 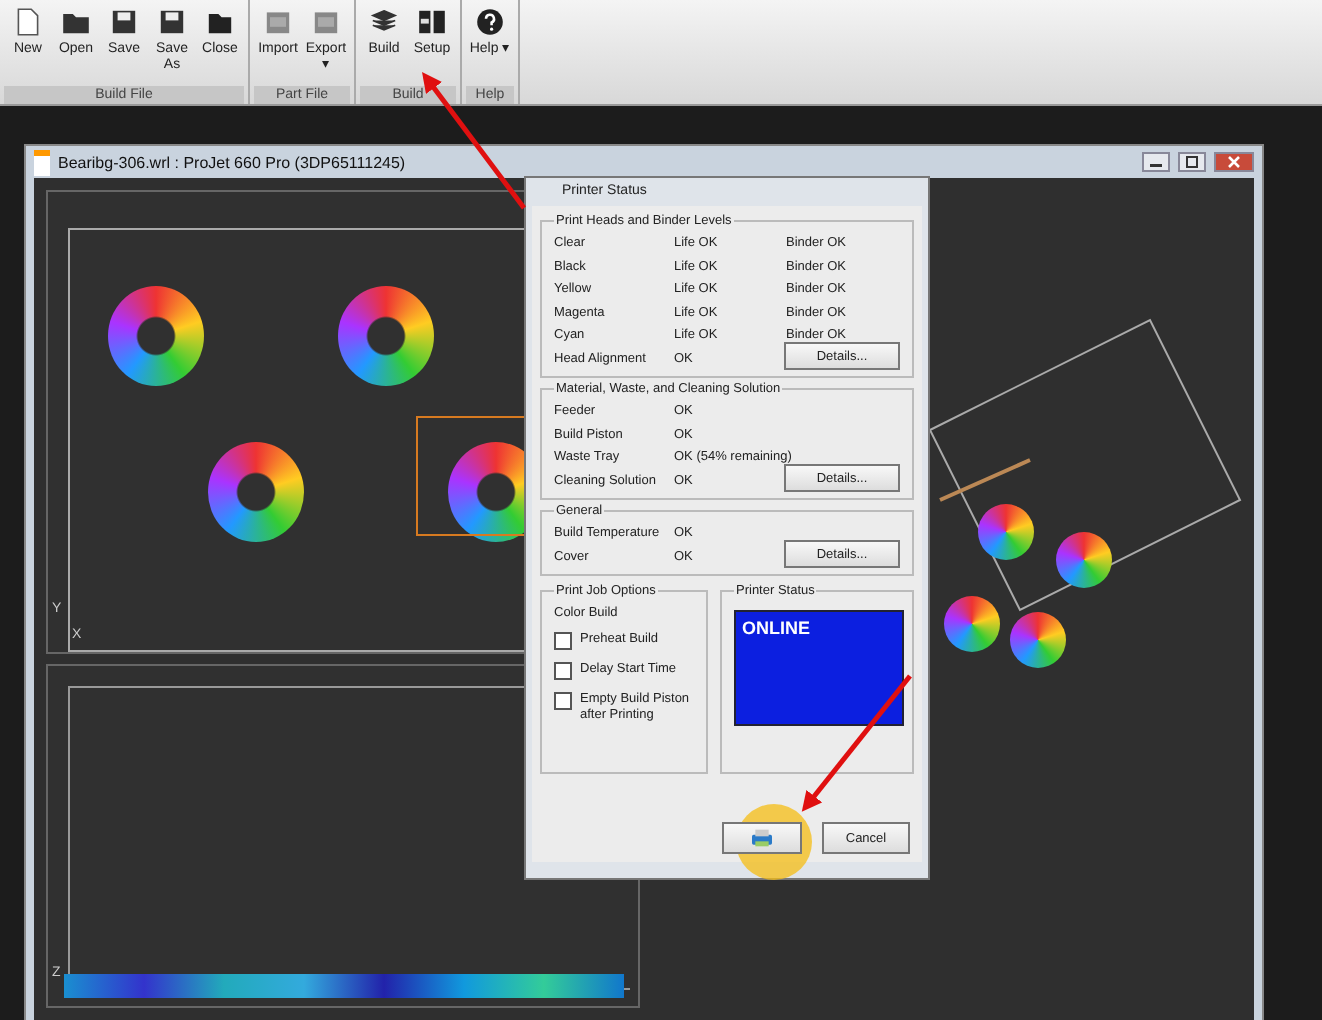 I want to click on ok-button, so click(x=762, y=838).